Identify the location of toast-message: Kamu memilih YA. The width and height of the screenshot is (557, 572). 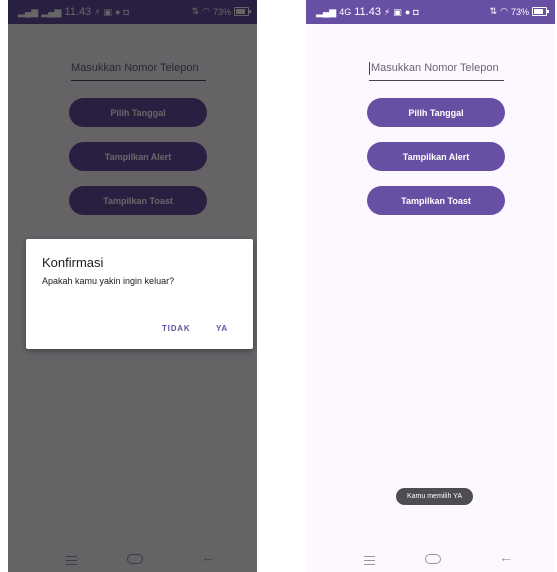
(434, 496).